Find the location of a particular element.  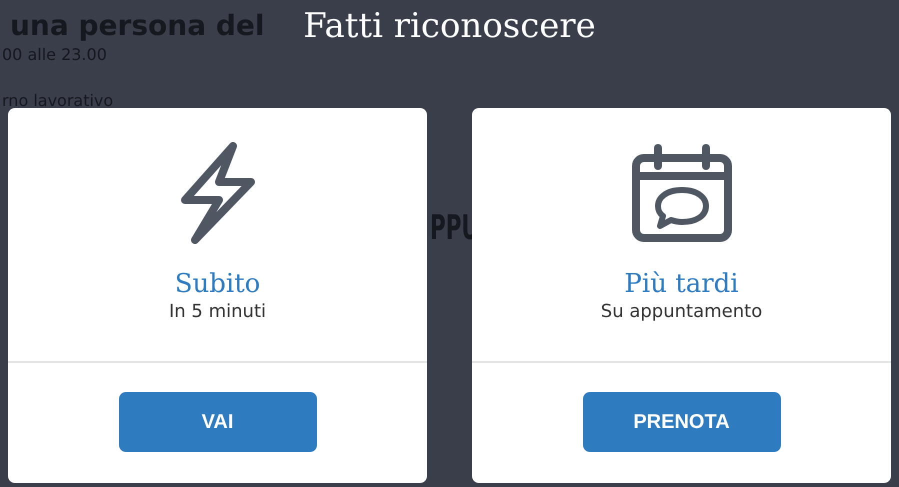

modal-title: Fatti riconoscere is located at coordinates (449, 26).